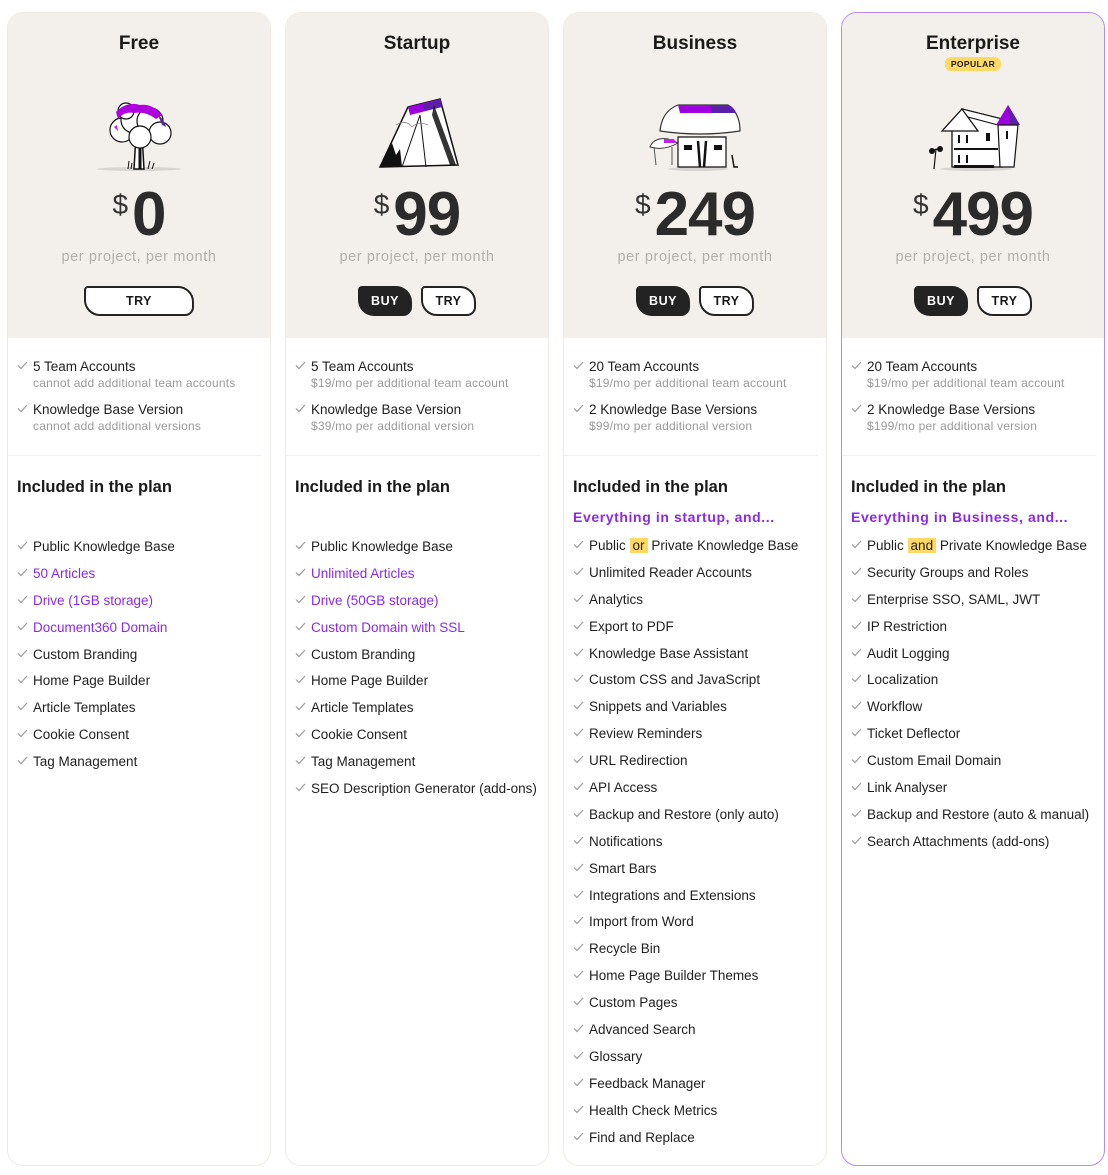 This screenshot has width=1108, height=1175. What do you see at coordinates (139, 43) in the screenshot?
I see `plan-name: Free` at bounding box center [139, 43].